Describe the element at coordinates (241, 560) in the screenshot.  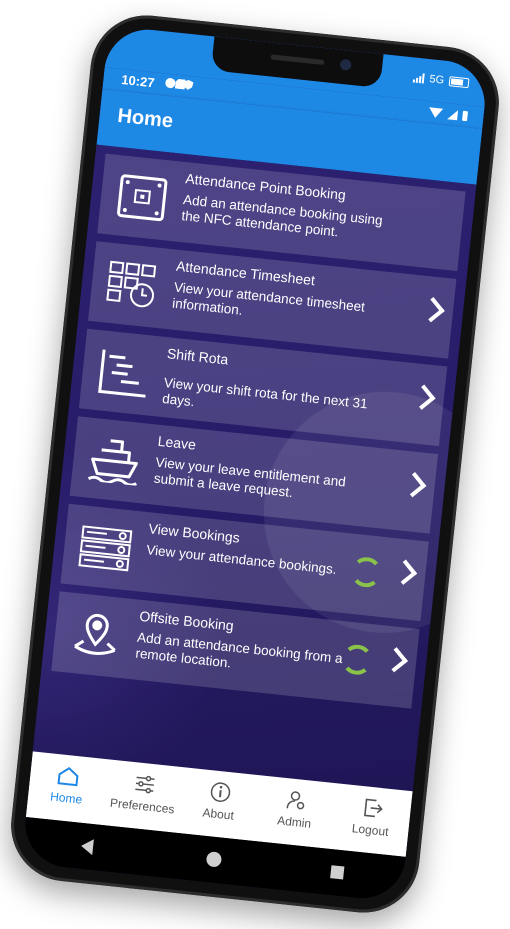
I see `menu-item-description: View your attendance bookings.` at that location.